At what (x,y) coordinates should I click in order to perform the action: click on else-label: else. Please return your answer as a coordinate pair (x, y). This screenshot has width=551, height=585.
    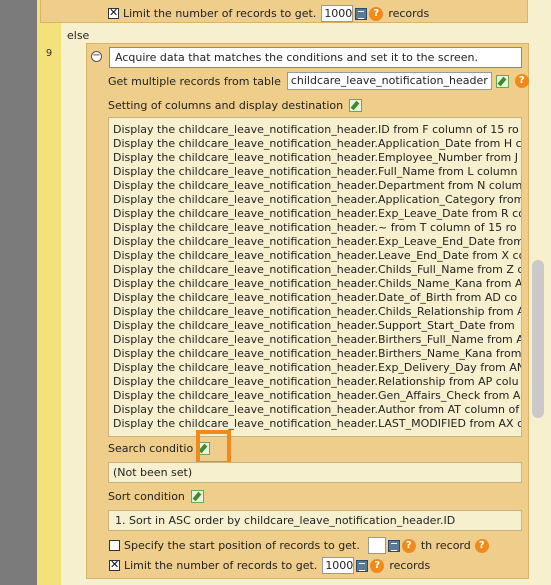
    Looking at the image, I should click on (78, 35).